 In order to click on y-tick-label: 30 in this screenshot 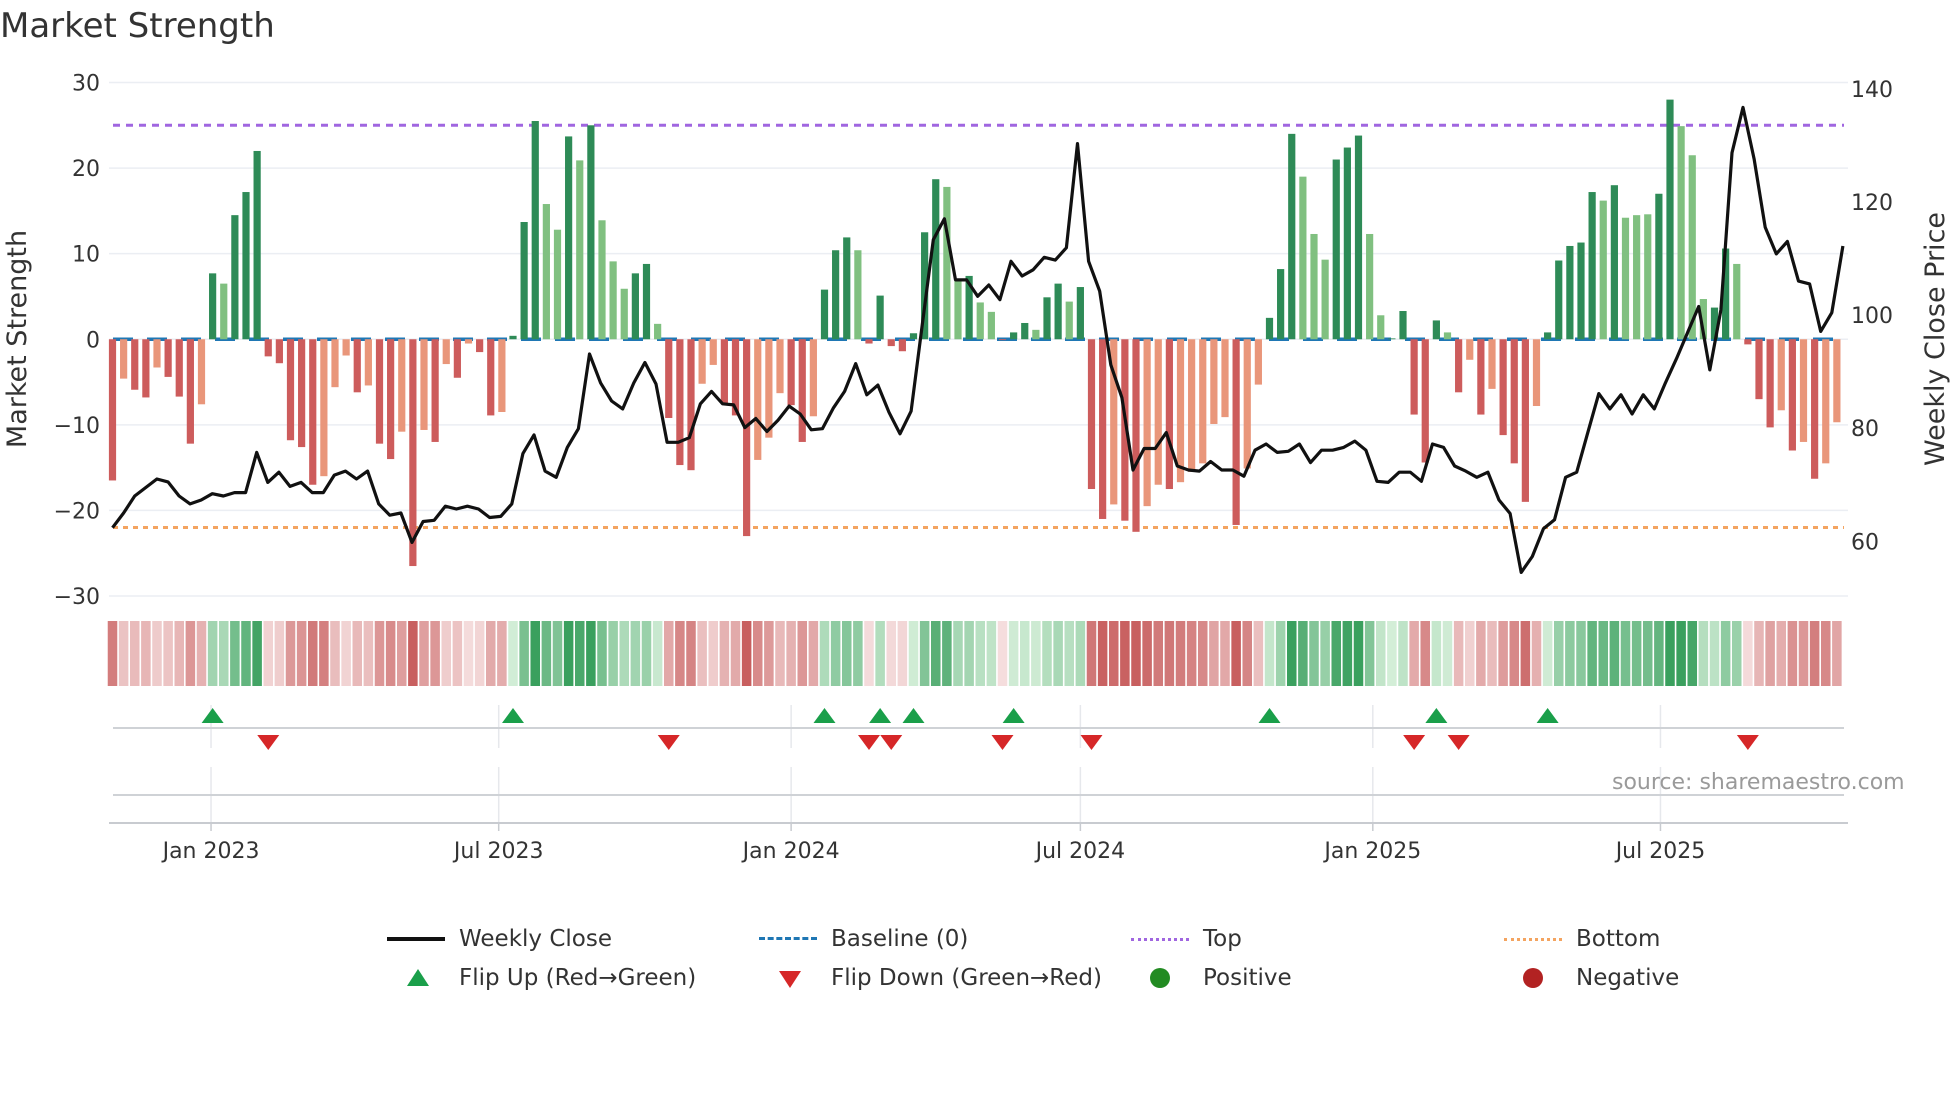, I will do `click(86, 84)`.